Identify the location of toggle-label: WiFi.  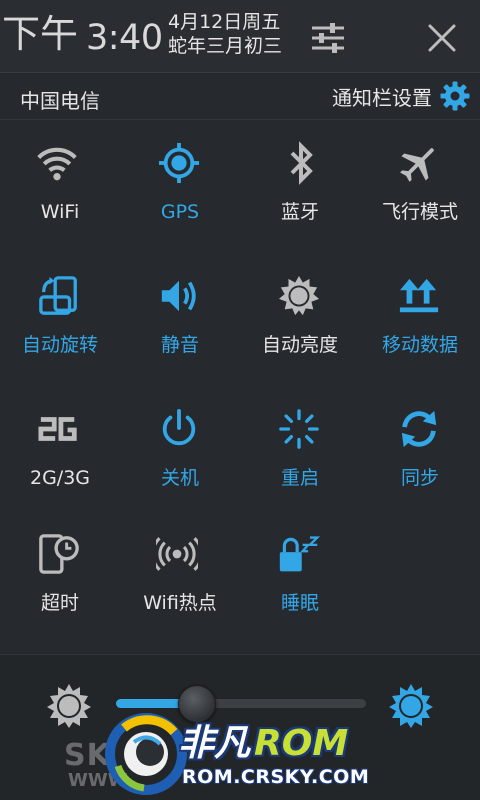
(60, 212).